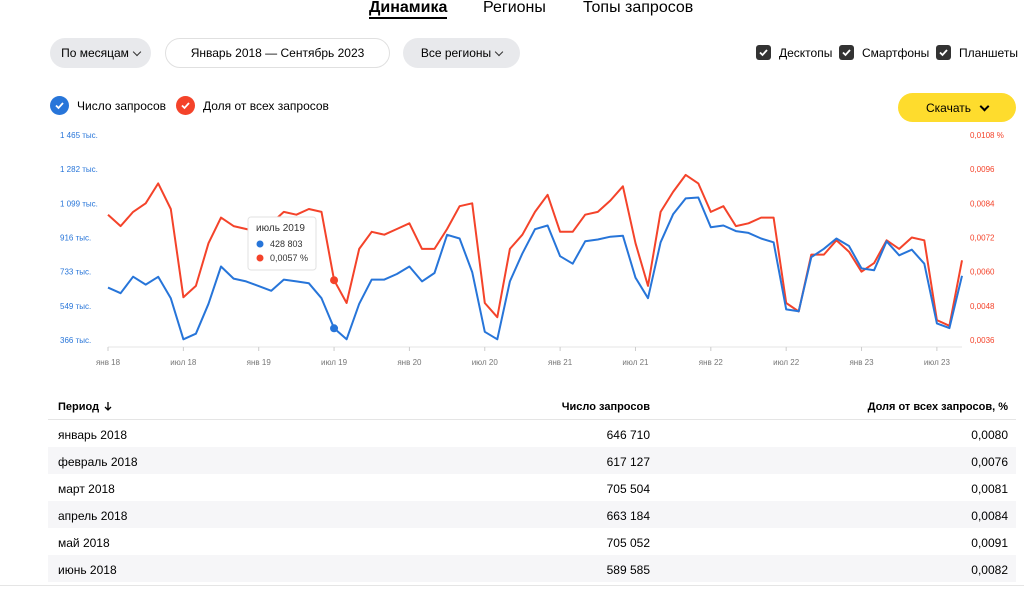 The image size is (1024, 594). What do you see at coordinates (938, 407) in the screenshot?
I see `column-share: Доля от всех запросов, %` at bounding box center [938, 407].